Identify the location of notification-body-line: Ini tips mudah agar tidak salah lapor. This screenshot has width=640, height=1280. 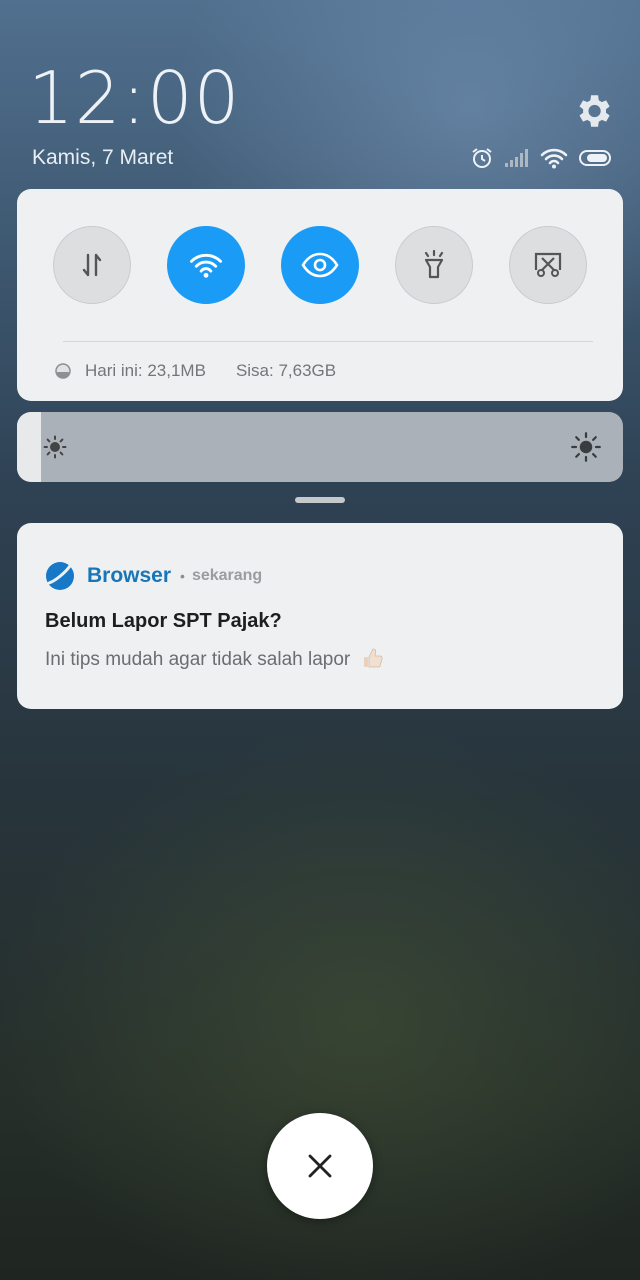
(214, 659).